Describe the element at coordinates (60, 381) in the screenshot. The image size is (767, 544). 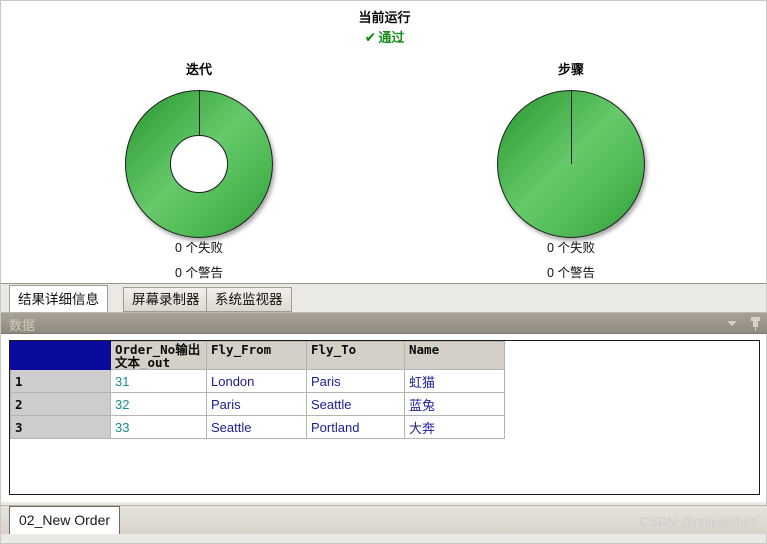
I see `row-number: 1` at that location.